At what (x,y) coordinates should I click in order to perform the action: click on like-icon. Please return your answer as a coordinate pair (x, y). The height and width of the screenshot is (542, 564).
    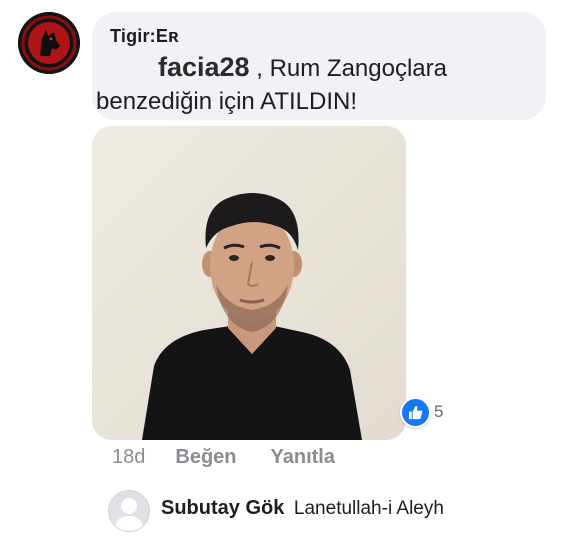
    Looking at the image, I should click on (415, 412).